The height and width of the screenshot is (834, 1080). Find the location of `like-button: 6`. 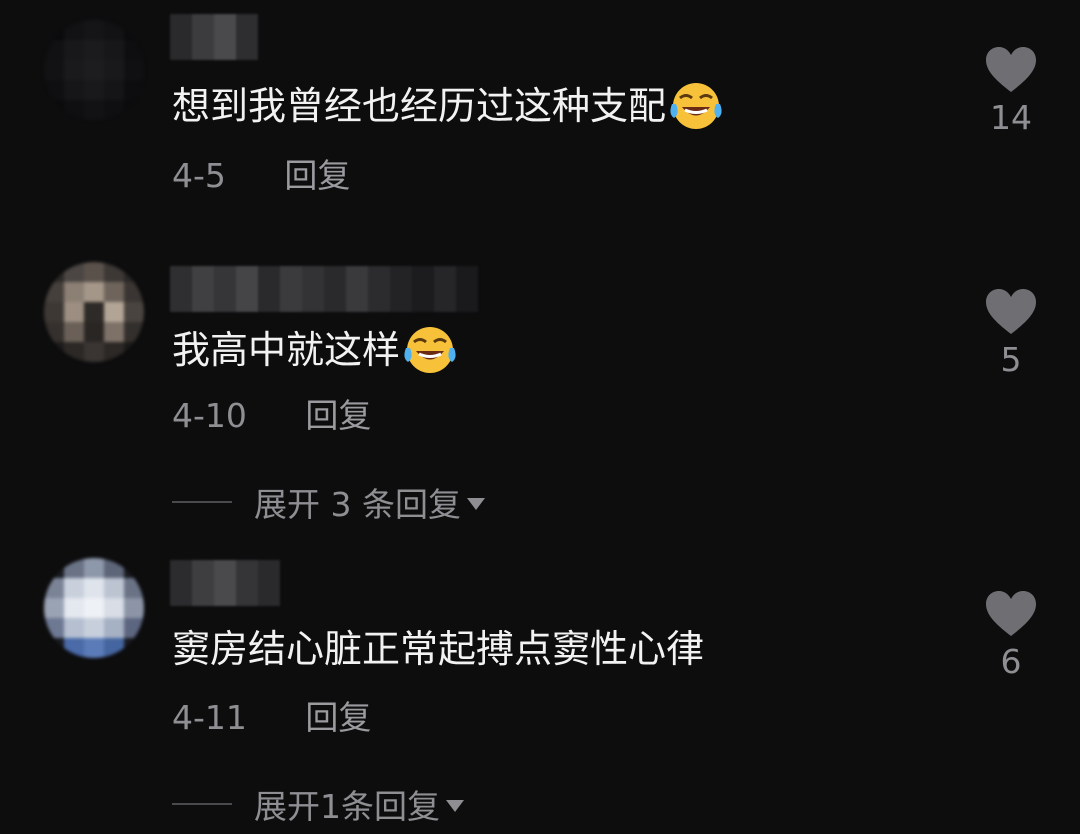

like-button: 6 is located at coordinates (1011, 636).